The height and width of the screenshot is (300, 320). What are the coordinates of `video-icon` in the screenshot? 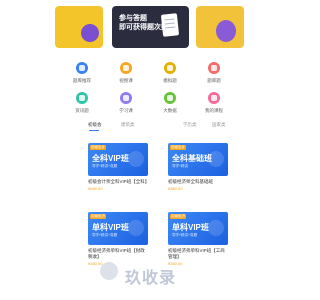 It's located at (126, 68).